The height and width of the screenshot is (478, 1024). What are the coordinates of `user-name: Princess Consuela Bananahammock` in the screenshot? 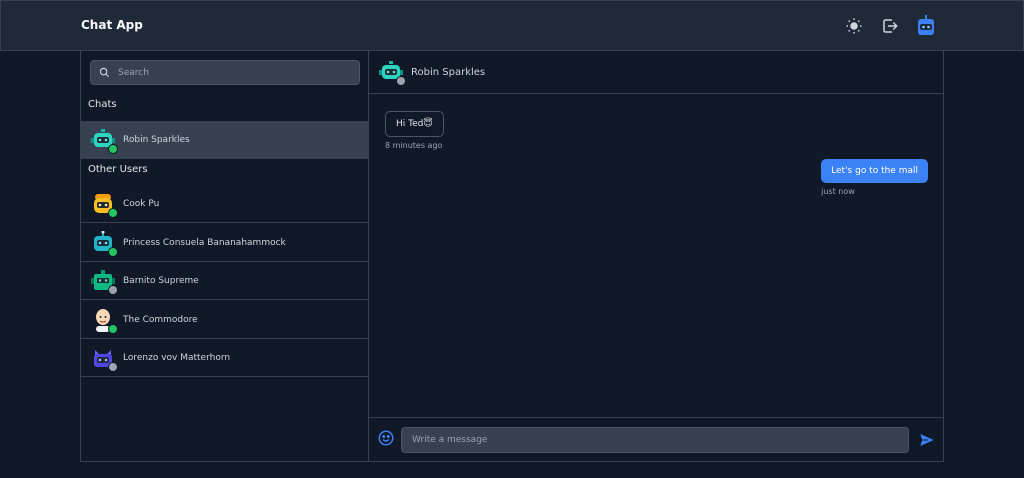 It's located at (204, 242).